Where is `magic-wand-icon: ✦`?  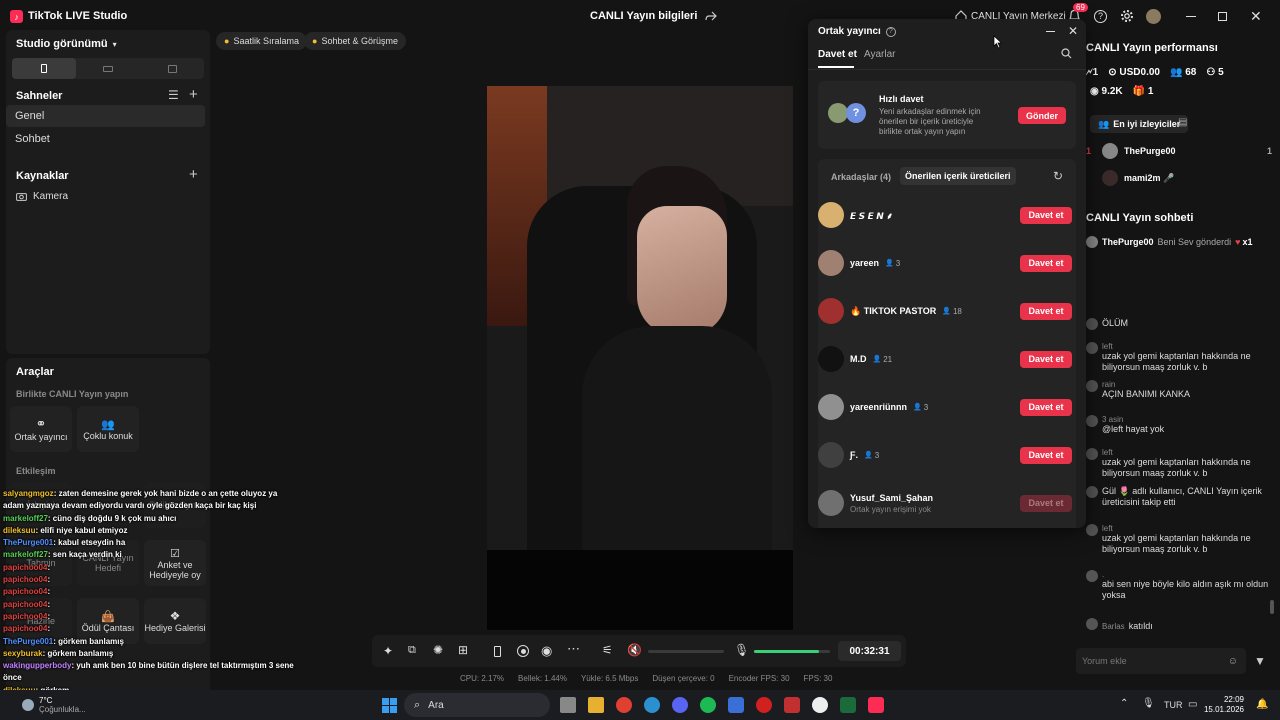 magic-wand-icon: ✦ is located at coordinates (388, 651).